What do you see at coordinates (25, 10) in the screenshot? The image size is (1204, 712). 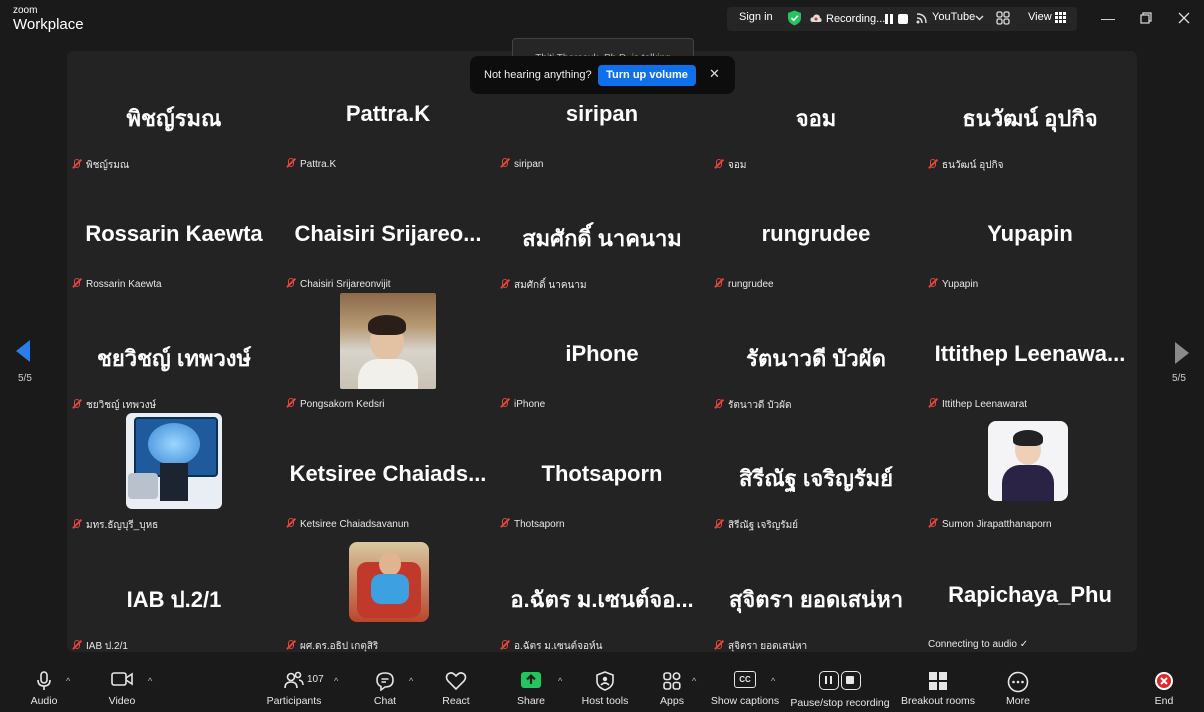 I see `logo-small: zoom` at bounding box center [25, 10].